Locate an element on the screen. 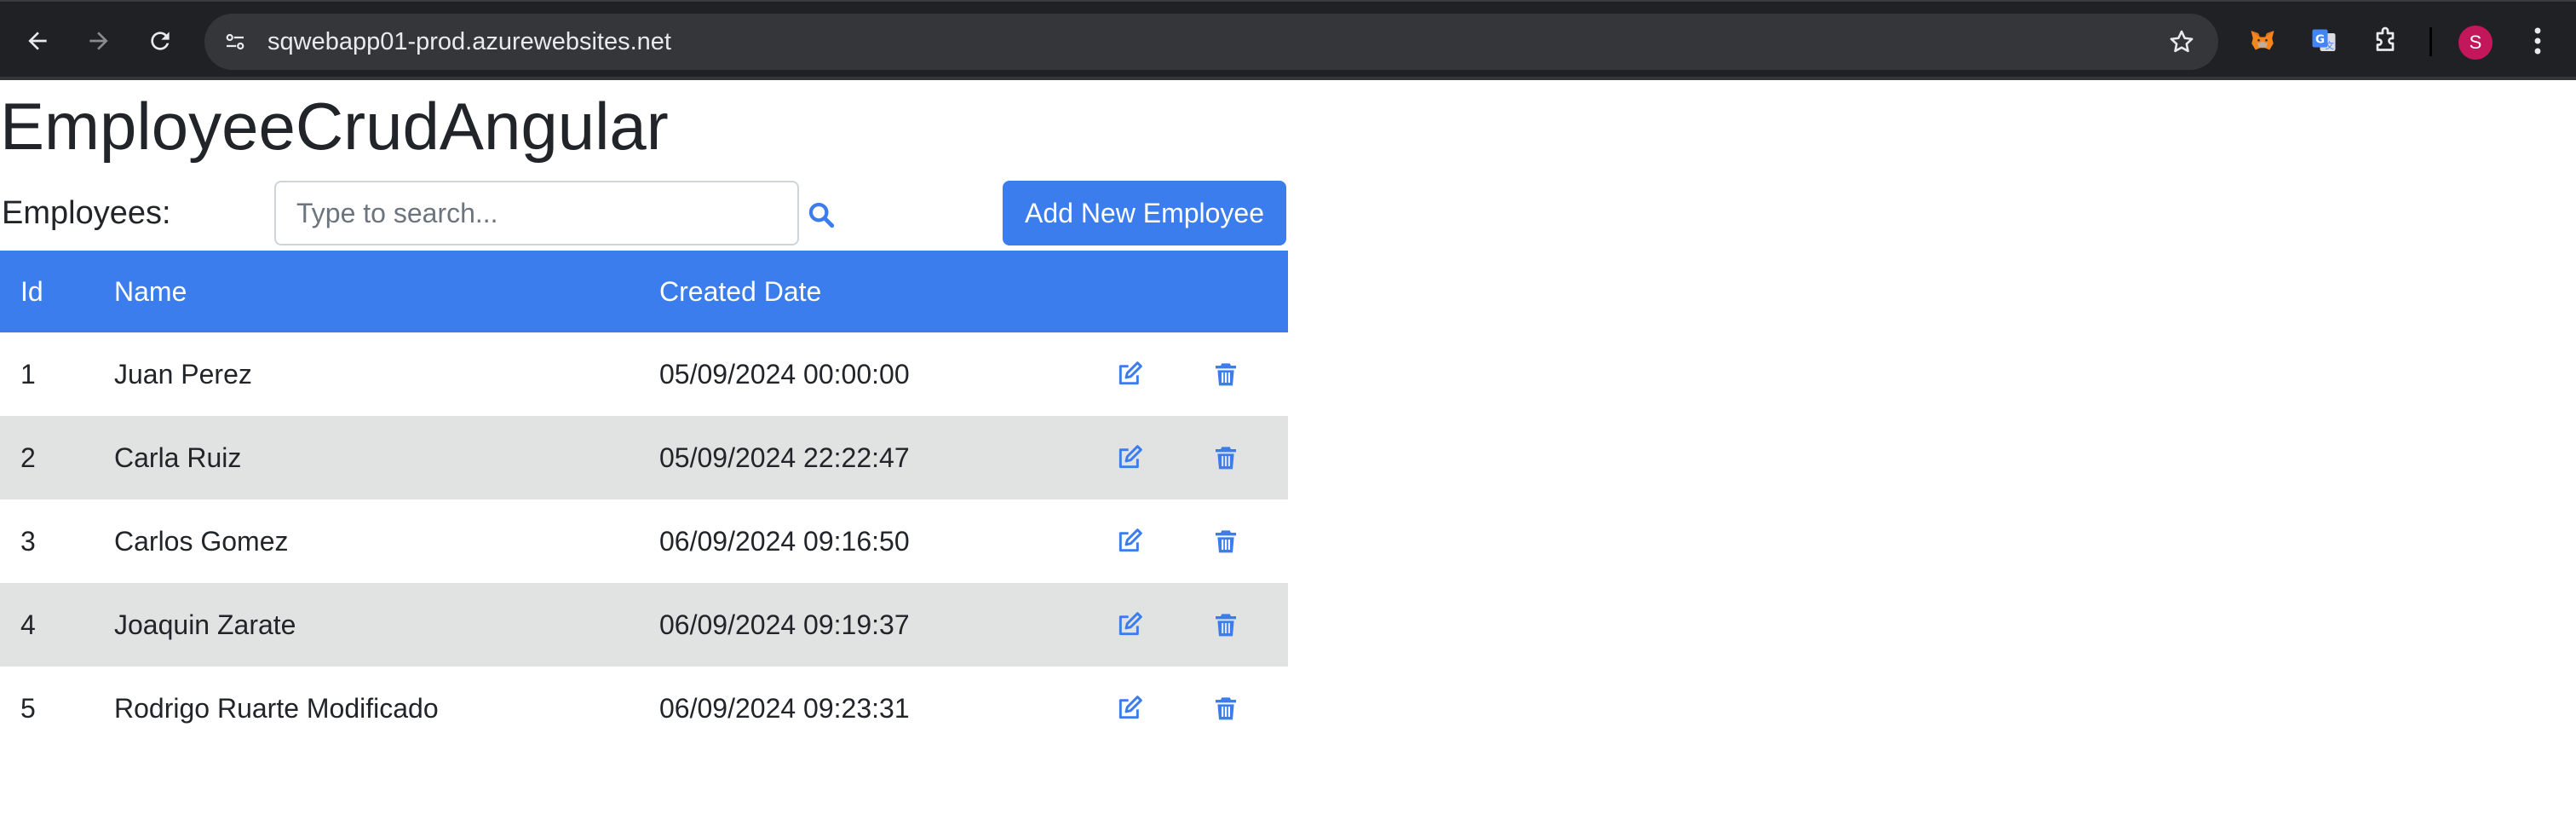  metamask-icon is located at coordinates (2263, 40).